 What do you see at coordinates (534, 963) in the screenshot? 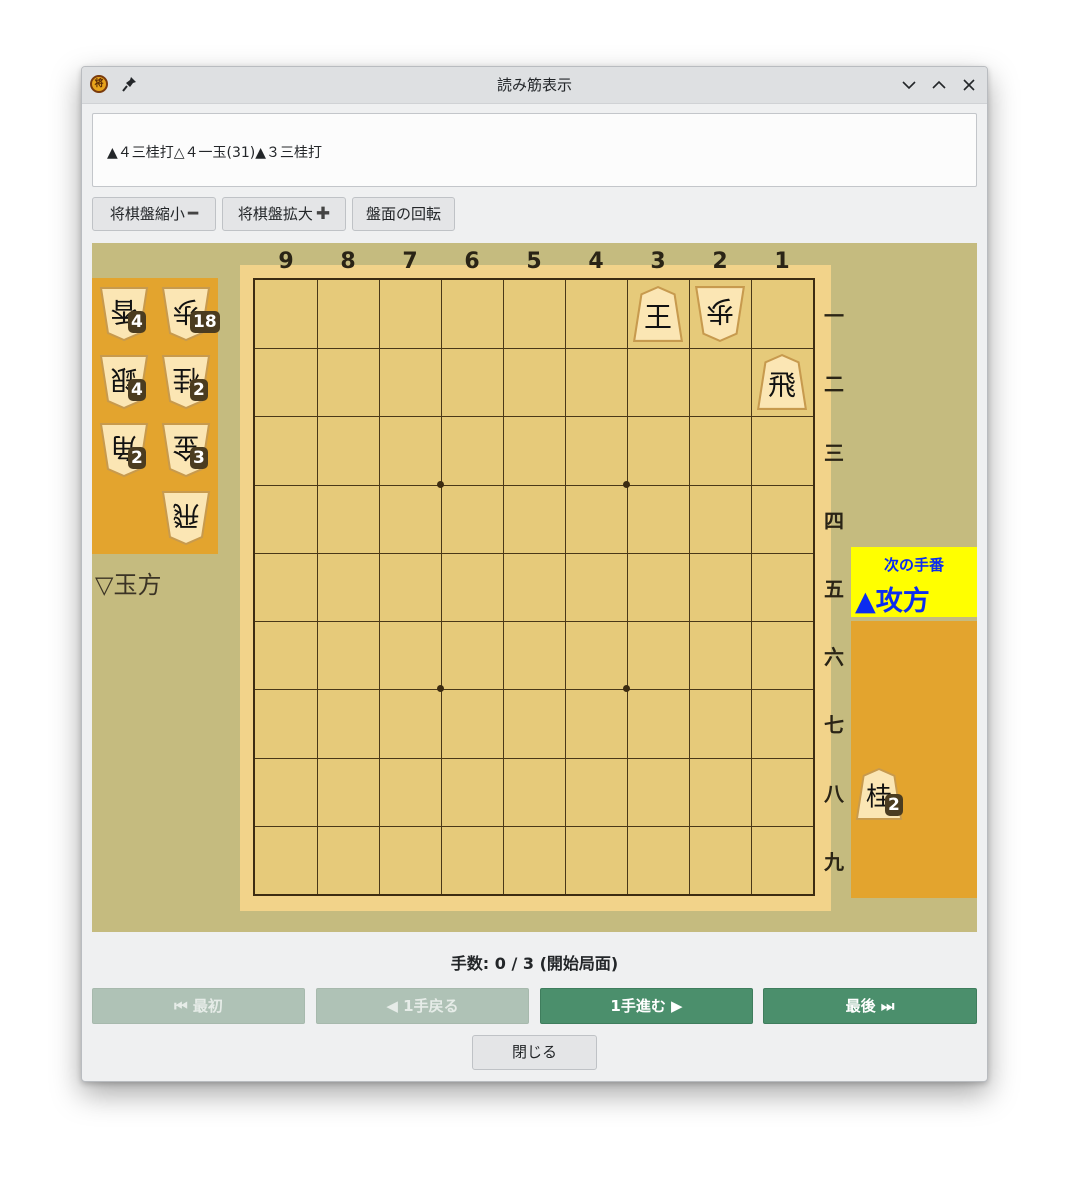
I see `move-count: 手数: 0 / 3 (開始局面)` at bounding box center [534, 963].